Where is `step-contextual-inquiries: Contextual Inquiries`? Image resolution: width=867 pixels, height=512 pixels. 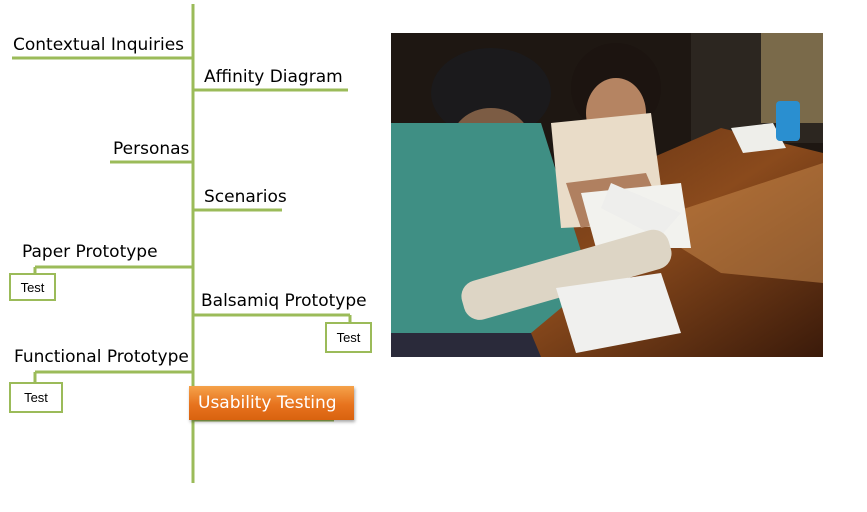 step-contextual-inquiries: Contextual Inquiries is located at coordinates (99, 45).